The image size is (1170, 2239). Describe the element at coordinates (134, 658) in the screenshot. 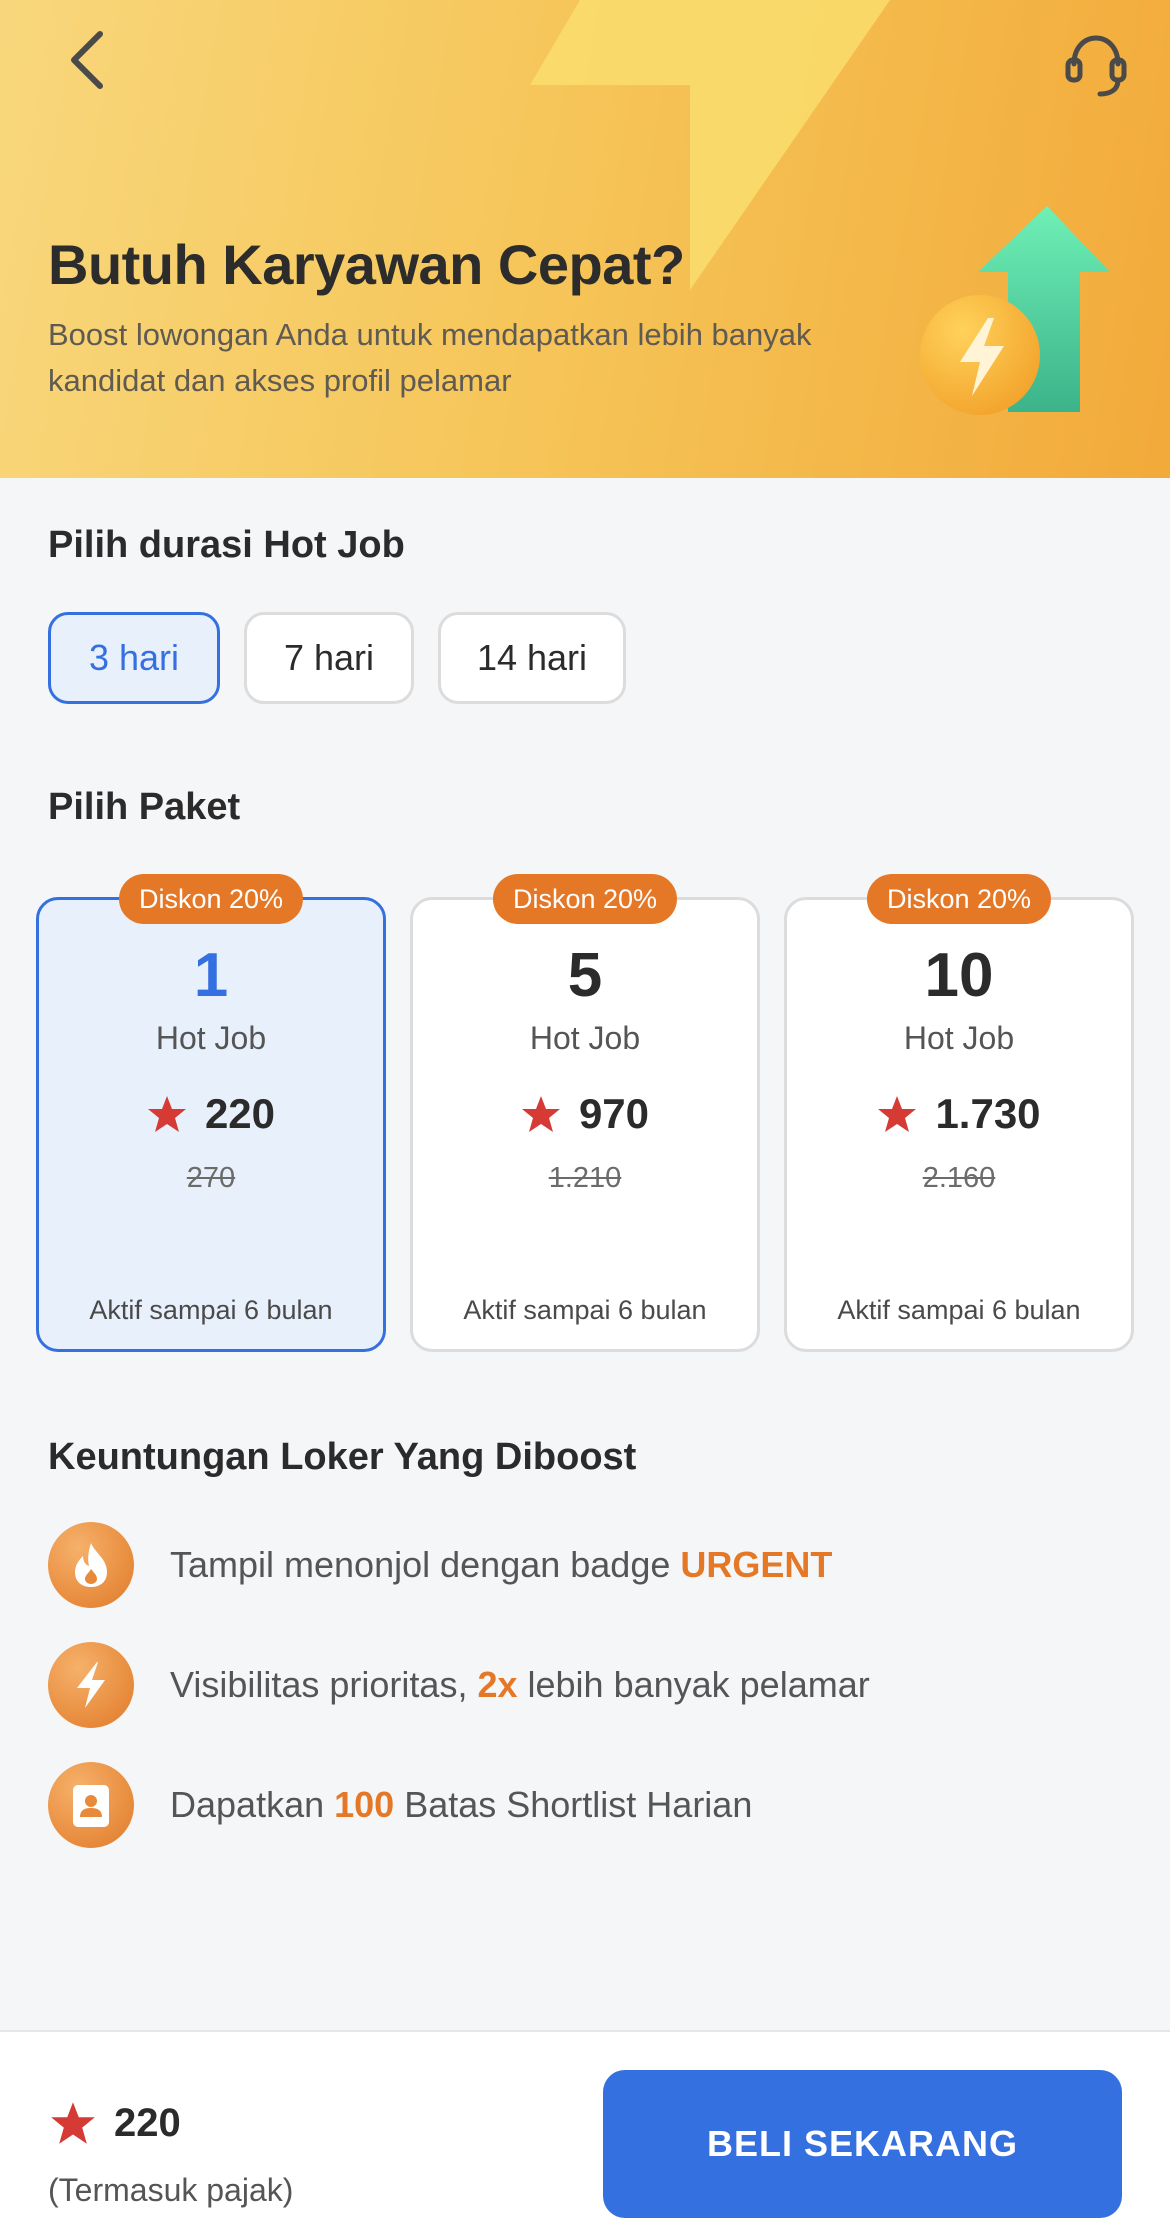

I see `duration-option-3-days: 3 hari` at that location.